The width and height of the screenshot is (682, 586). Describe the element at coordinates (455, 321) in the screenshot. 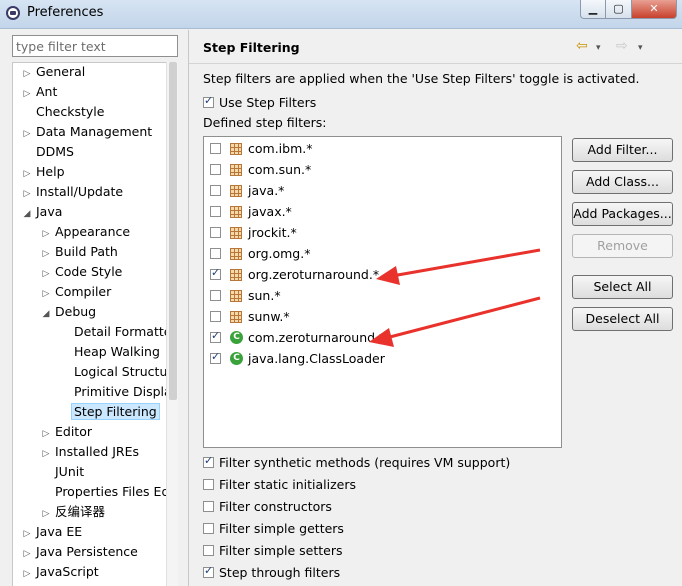

I see `arrow-to-com-zeroturnaround` at that location.